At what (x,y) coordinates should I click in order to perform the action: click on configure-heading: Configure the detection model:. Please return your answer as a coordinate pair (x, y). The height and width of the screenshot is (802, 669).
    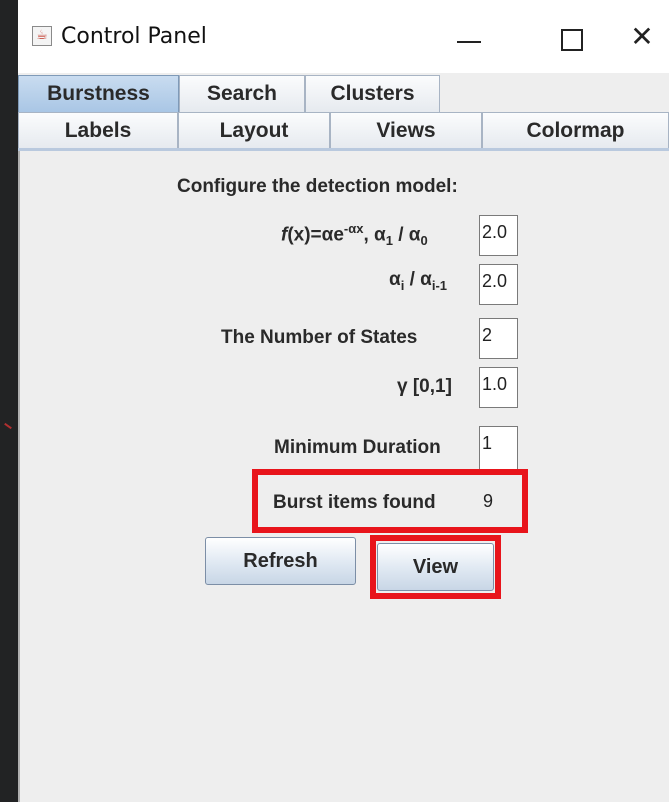
    Looking at the image, I should click on (317, 186).